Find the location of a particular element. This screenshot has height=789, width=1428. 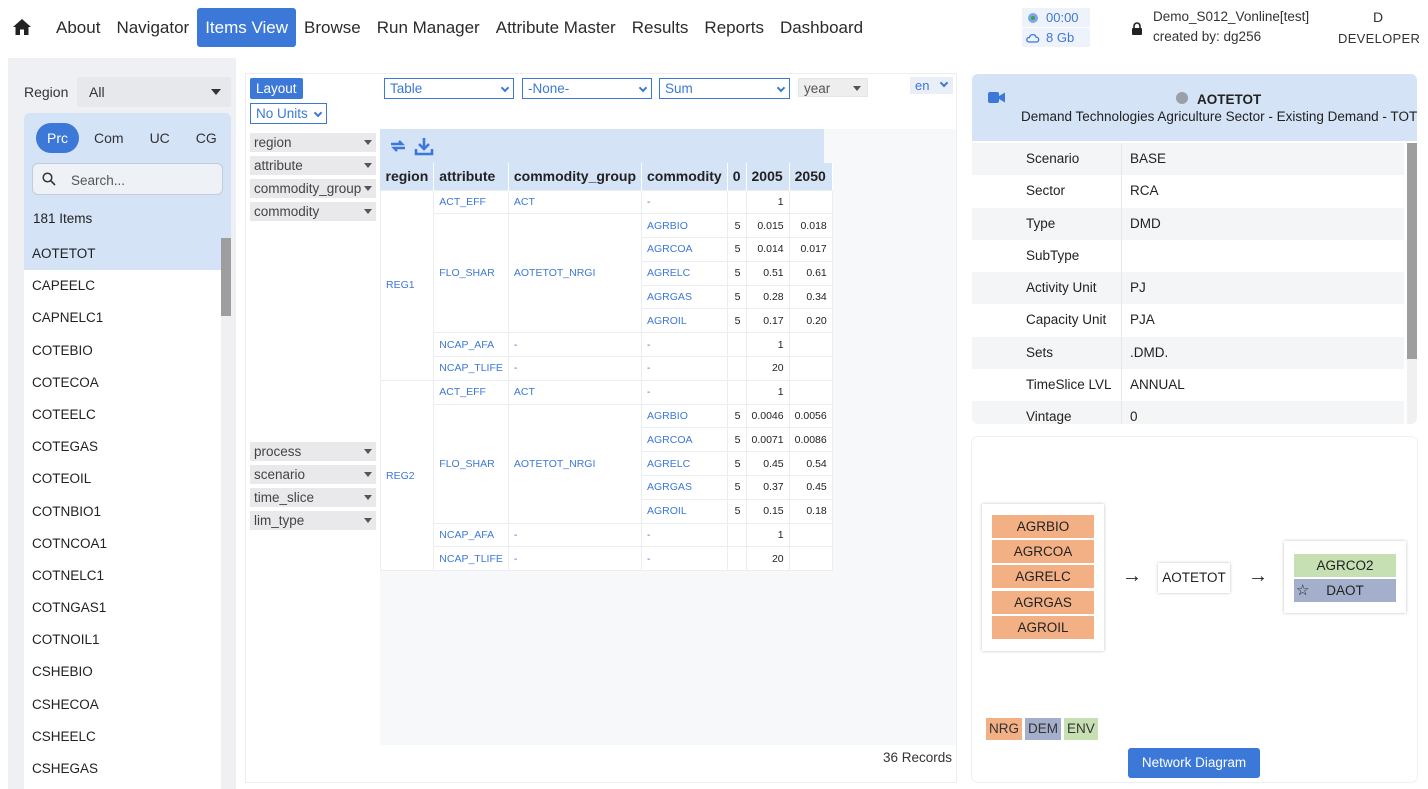

nav-reports: Reports is located at coordinates (734, 27).